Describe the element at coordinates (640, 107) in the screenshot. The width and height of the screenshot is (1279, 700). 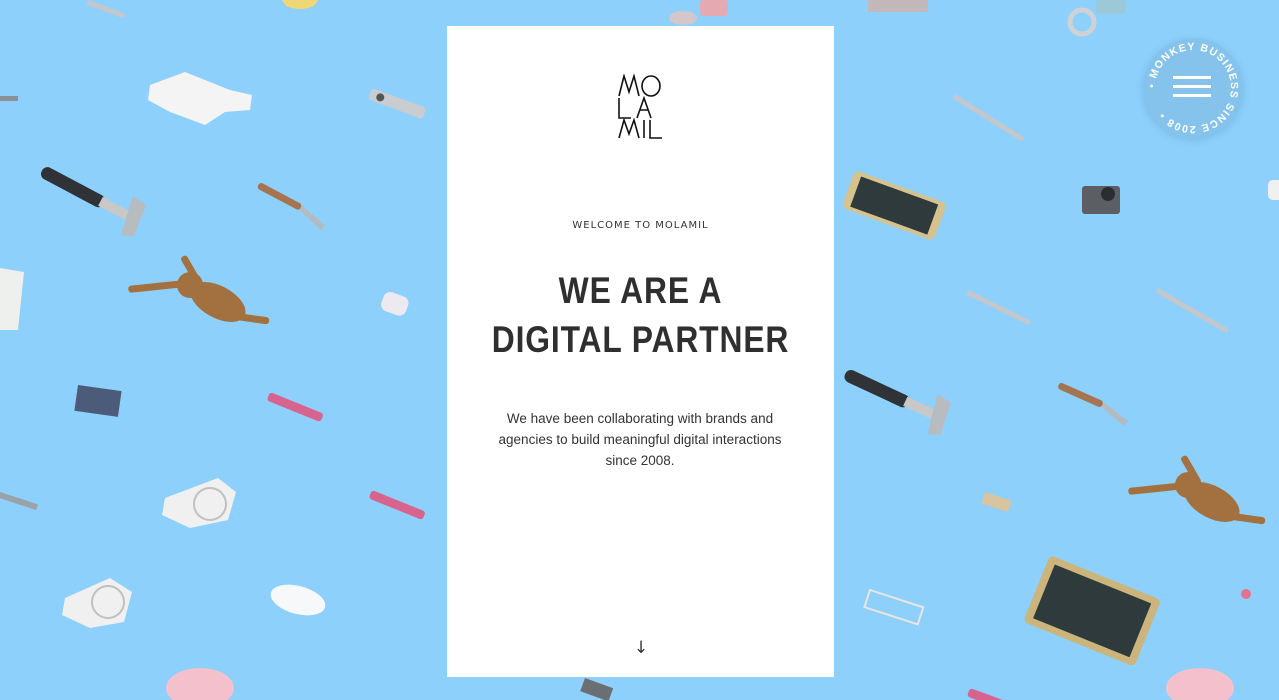
I see `molamil-logo` at that location.